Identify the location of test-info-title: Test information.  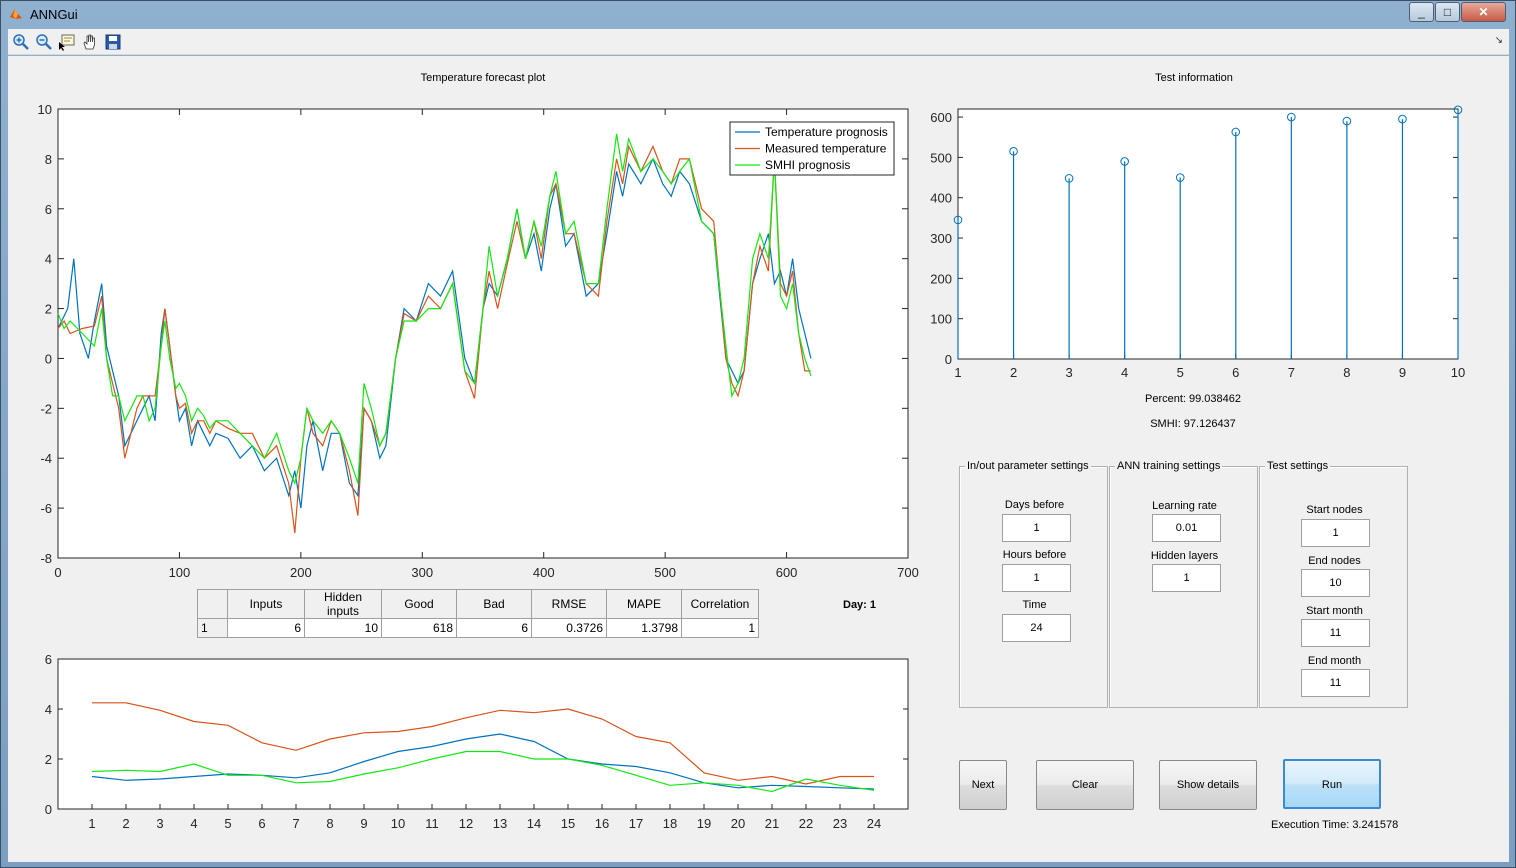
(1194, 78).